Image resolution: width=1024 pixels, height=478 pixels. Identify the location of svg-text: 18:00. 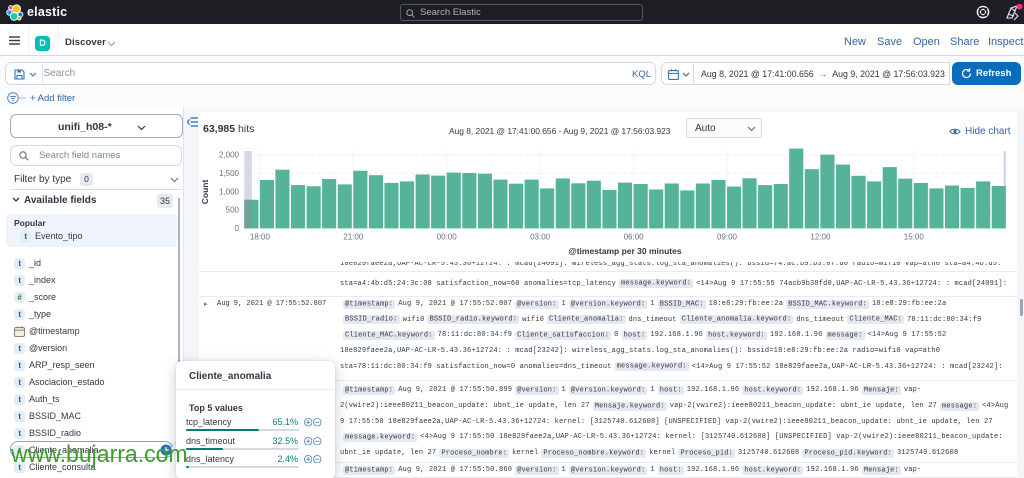
(260, 236).